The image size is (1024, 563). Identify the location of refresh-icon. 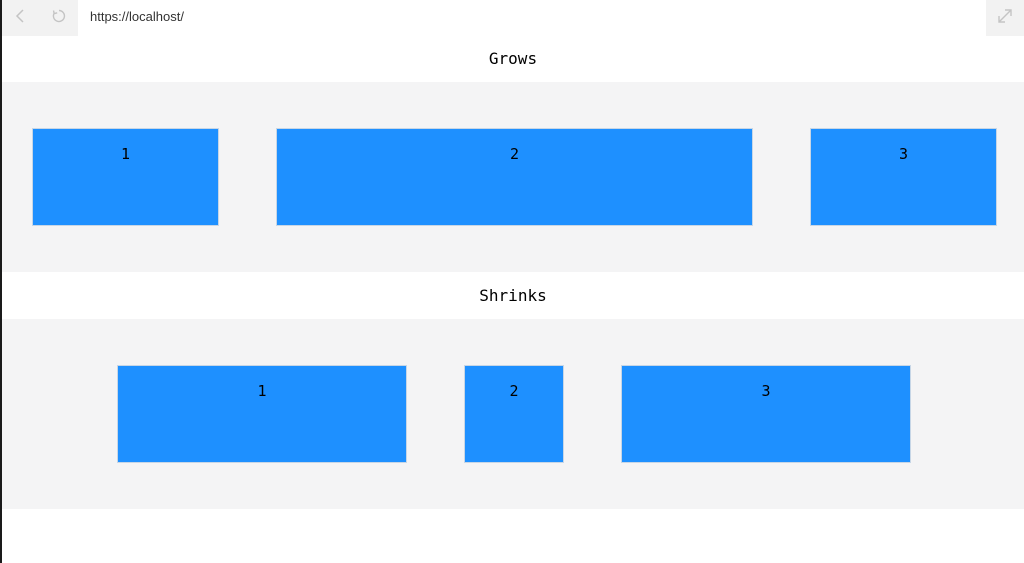
(59, 18).